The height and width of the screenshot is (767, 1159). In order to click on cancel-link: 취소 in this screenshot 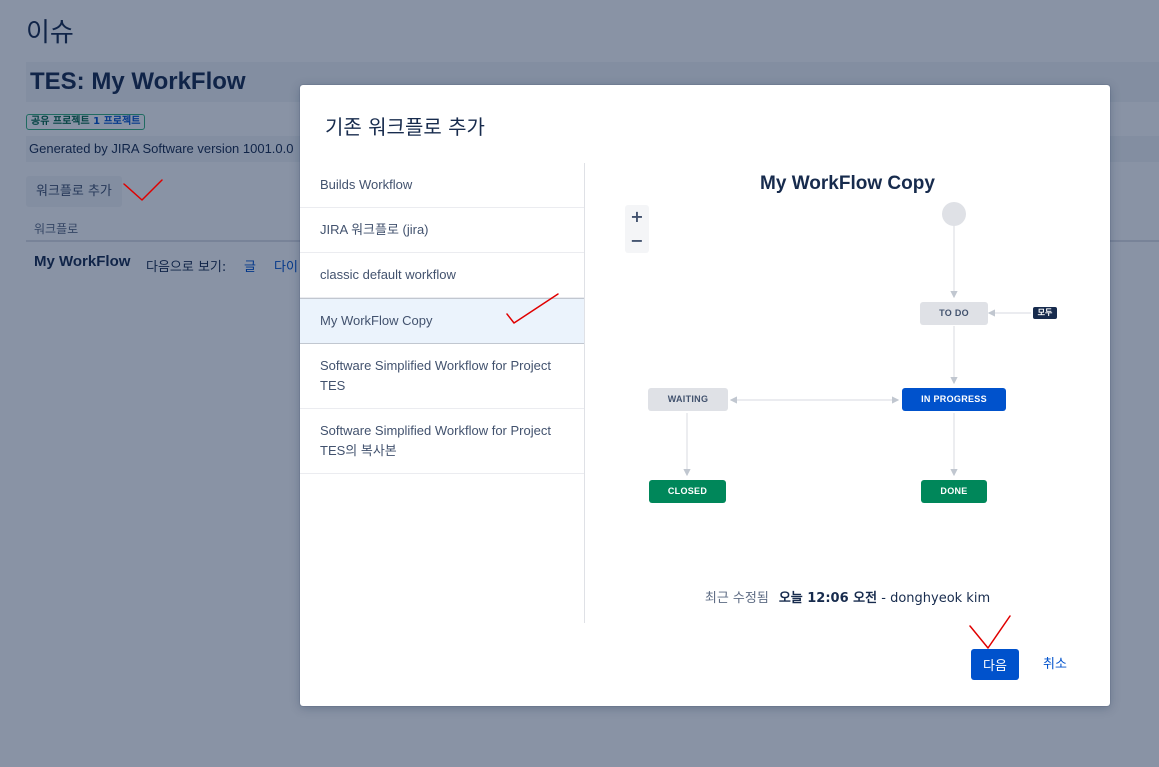, I will do `click(1055, 664)`.